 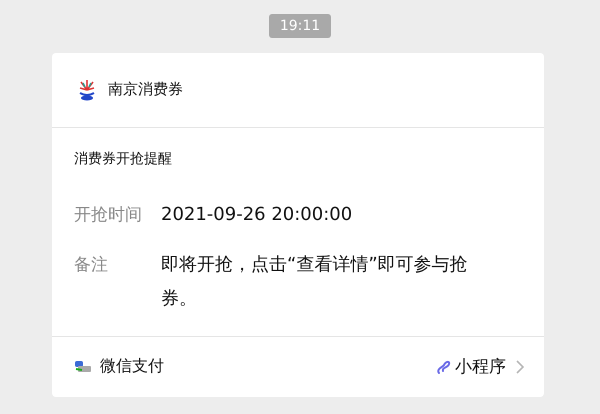 I want to click on link-icon, so click(x=444, y=366).